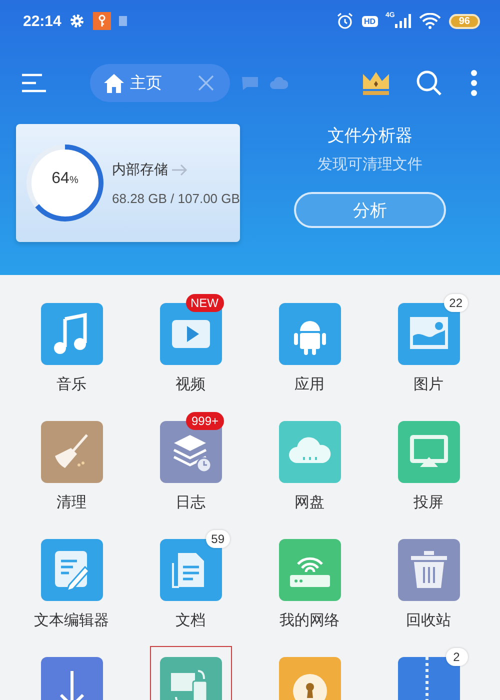  What do you see at coordinates (206, 83) in the screenshot?
I see `close-icon` at bounding box center [206, 83].